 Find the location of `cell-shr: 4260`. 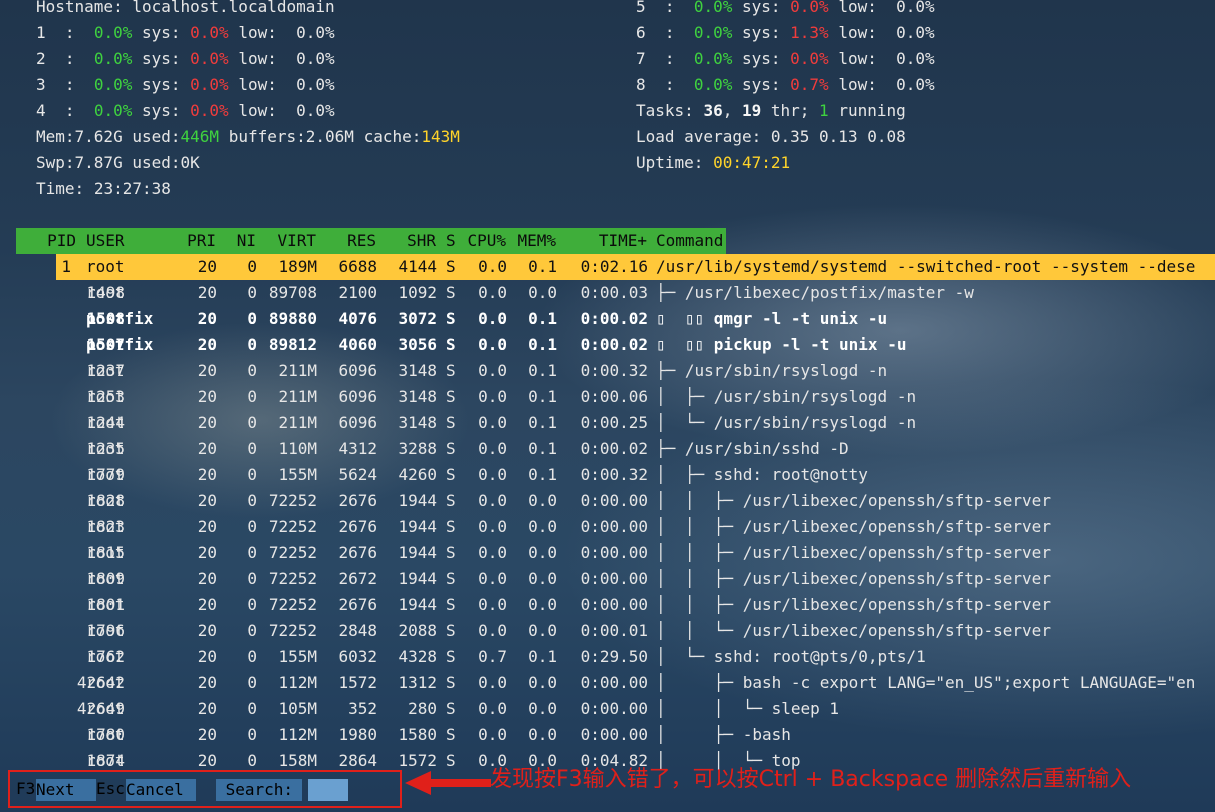

cell-shr: 4260 is located at coordinates (417, 474).